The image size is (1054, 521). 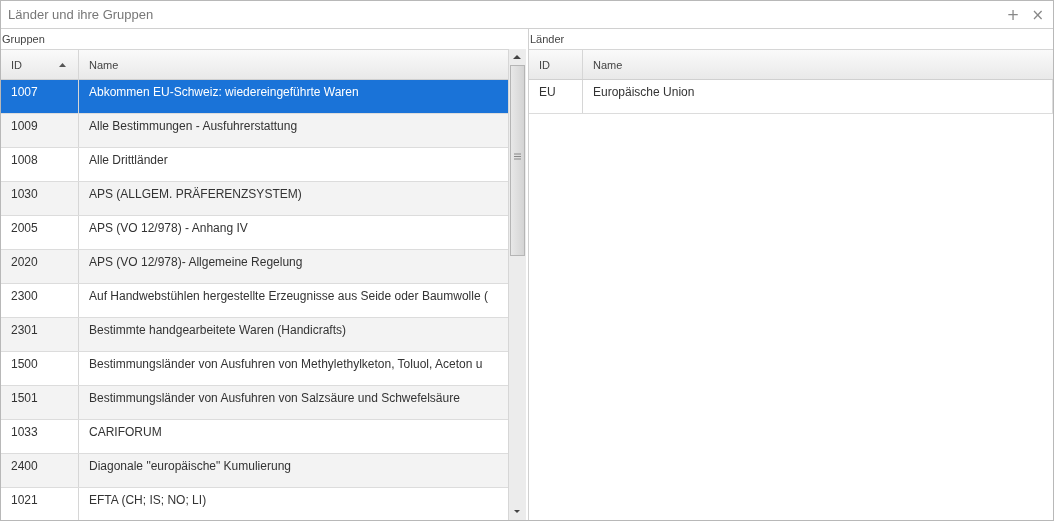 I want to click on table-row: 1033 CARIFORUM, so click(x=254, y=437).